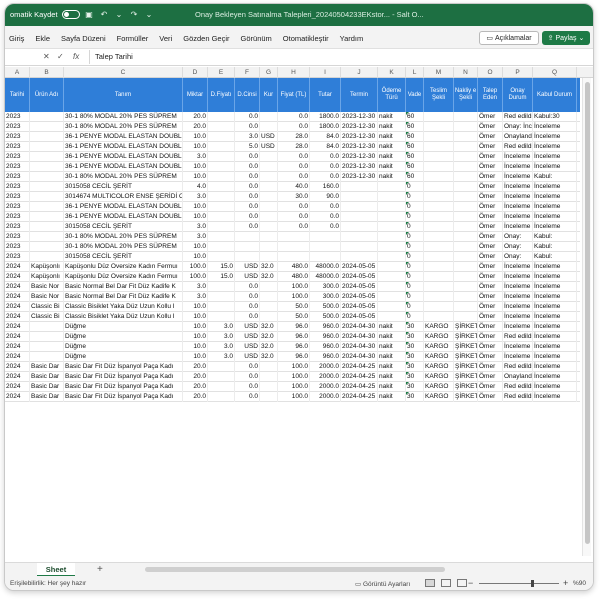 The width and height of the screenshot is (600, 600). I want to click on column-letter: N, so click(466, 72).